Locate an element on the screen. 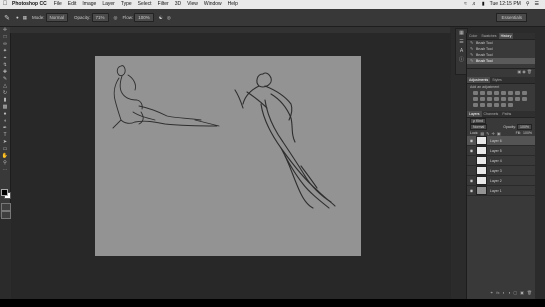  healing-tool-icon: ✚ is located at coordinates (5, 72).